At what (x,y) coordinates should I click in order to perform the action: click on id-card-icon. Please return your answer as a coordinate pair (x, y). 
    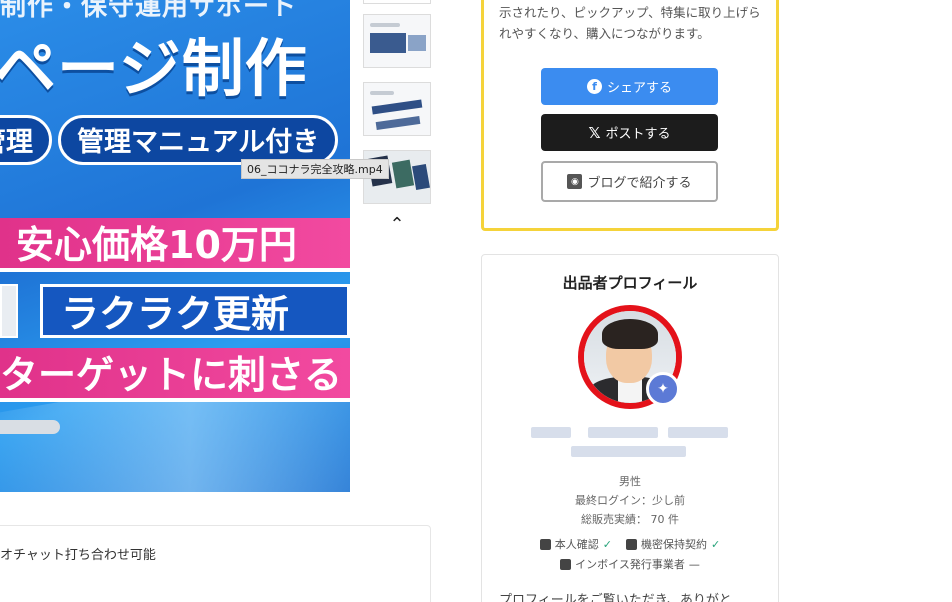
    Looking at the image, I should click on (545, 544).